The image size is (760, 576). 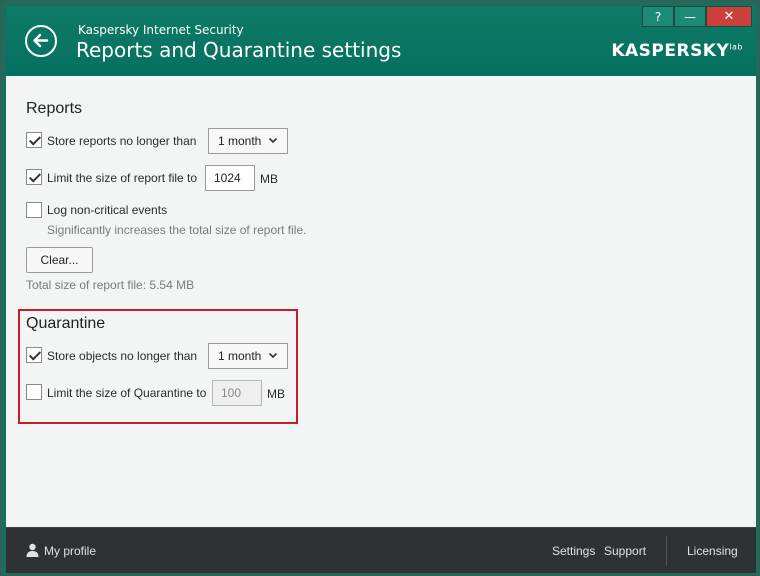 What do you see at coordinates (34, 392) in the screenshot?
I see `limit-quarantine-size-checkbox` at bounding box center [34, 392].